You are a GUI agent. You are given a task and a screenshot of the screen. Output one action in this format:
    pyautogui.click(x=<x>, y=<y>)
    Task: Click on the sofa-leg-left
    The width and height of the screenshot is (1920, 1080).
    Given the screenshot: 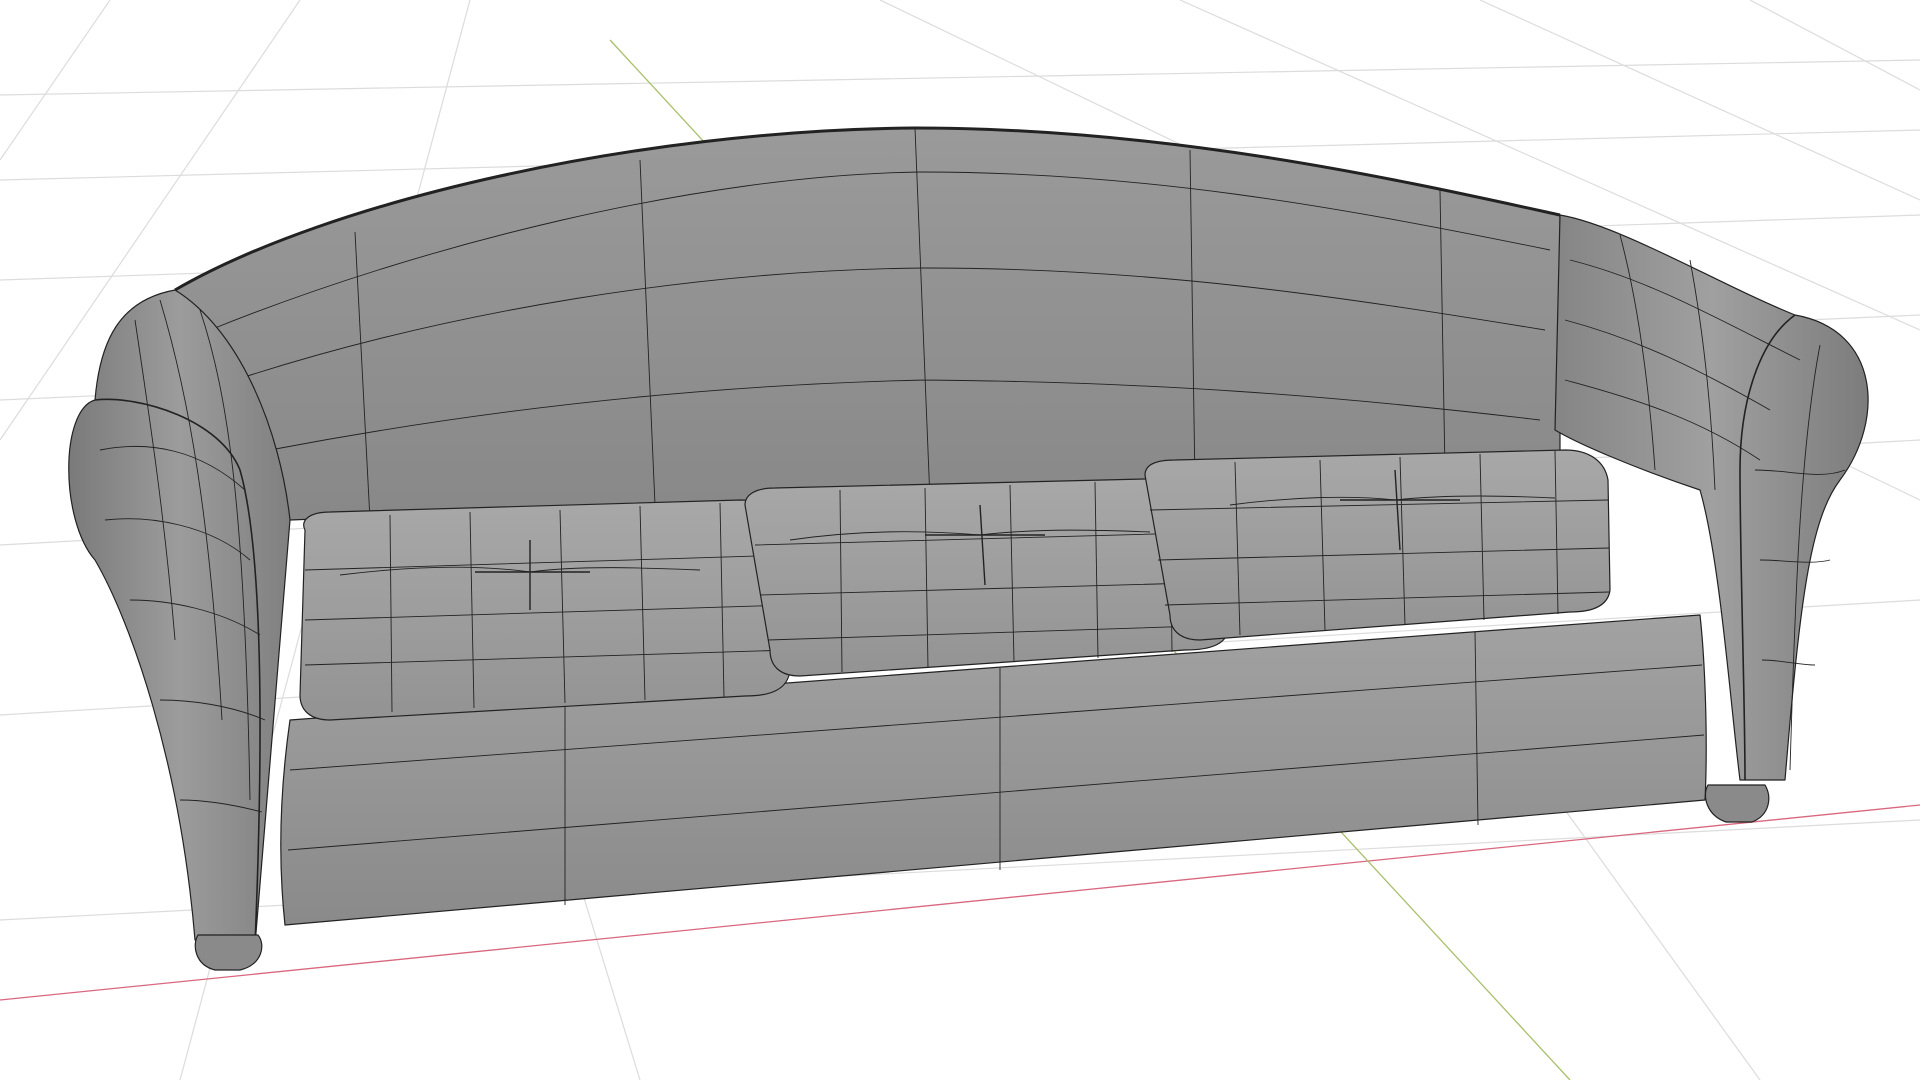 What is the action you would take?
    pyautogui.click(x=228, y=952)
    